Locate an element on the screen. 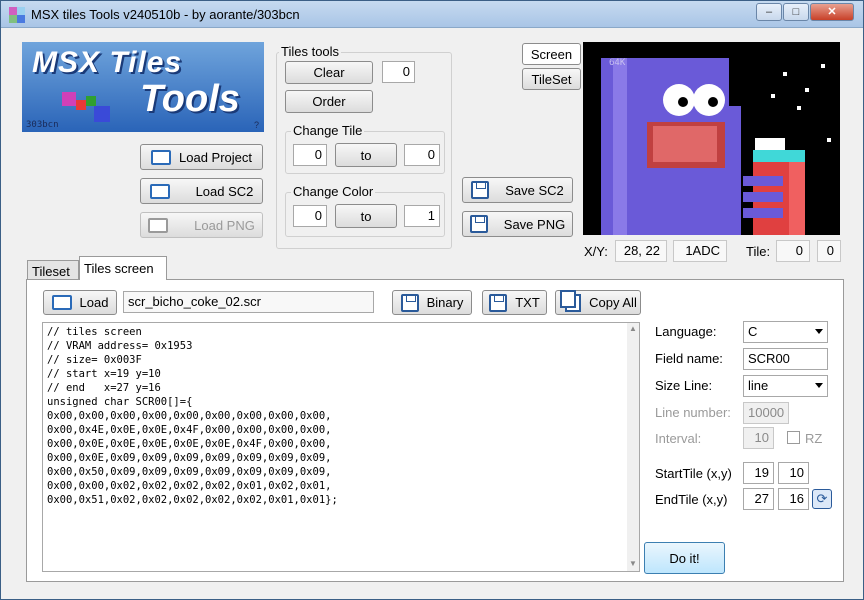 The width and height of the screenshot is (864, 600). end-tile-label: EndTile (x,y) is located at coordinates (691, 499).